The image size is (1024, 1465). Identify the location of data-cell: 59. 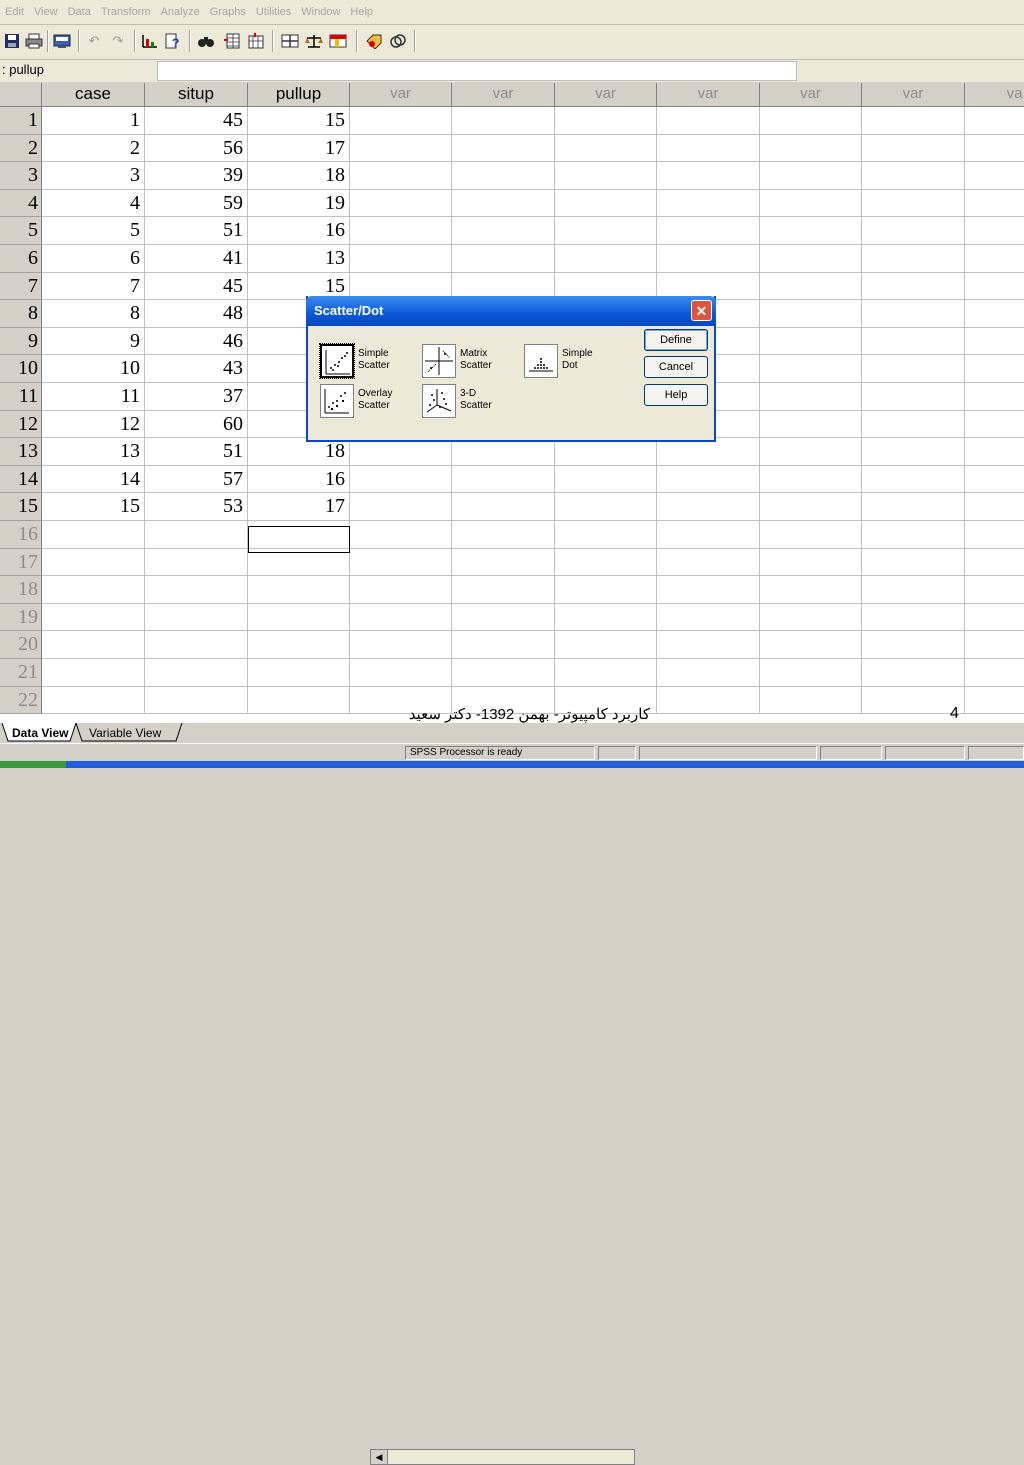
(196, 203).